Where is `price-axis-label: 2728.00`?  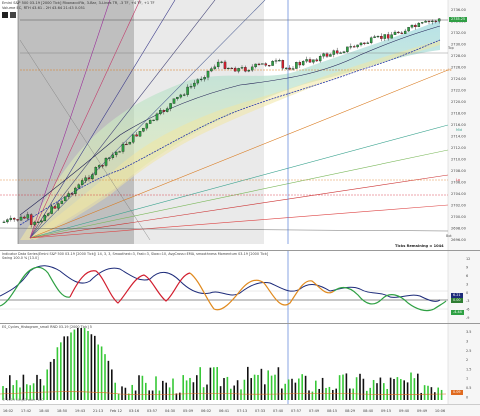
price-axis-label: 2728.00 is located at coordinates (459, 56).